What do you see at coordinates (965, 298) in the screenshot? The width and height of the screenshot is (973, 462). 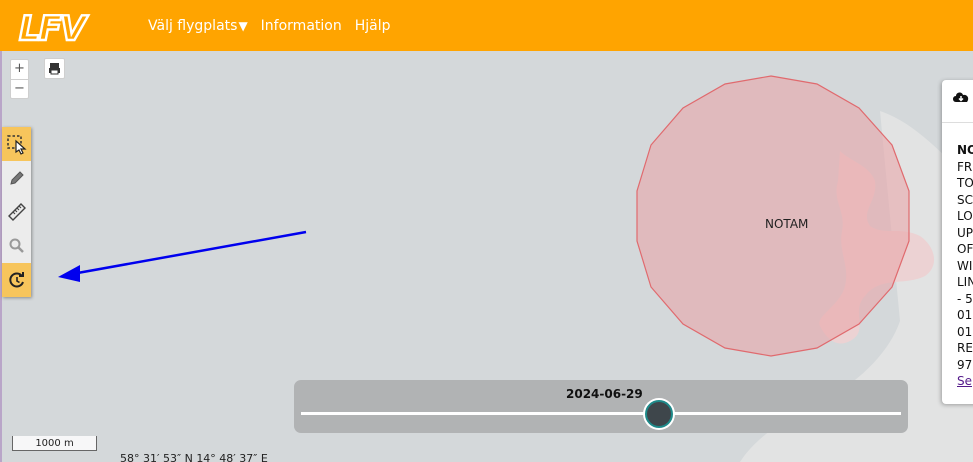 I see `notam-line: - 5` at bounding box center [965, 298].